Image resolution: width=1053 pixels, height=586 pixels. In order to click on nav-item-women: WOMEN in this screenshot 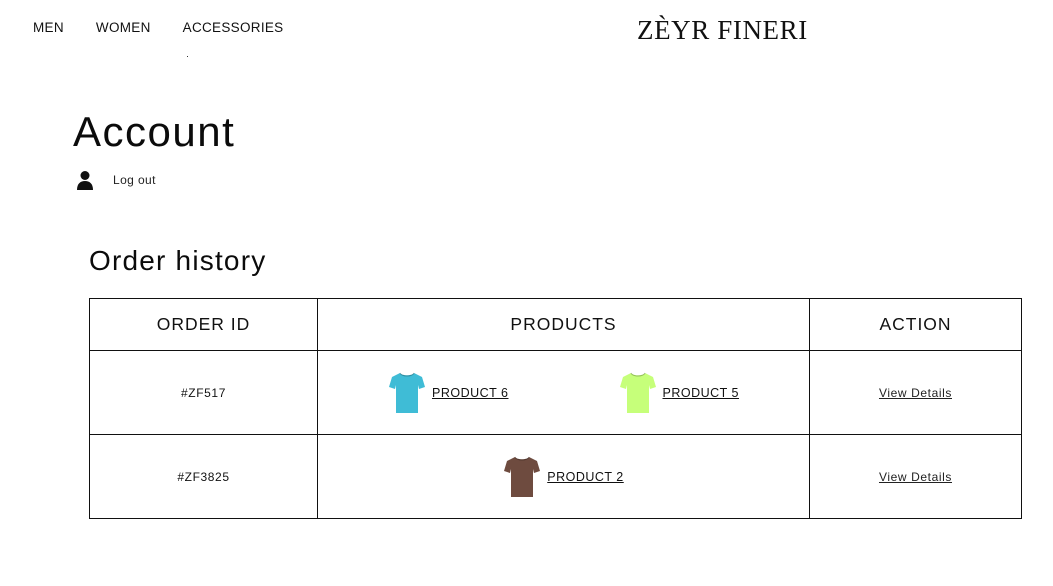, I will do `click(123, 27)`.